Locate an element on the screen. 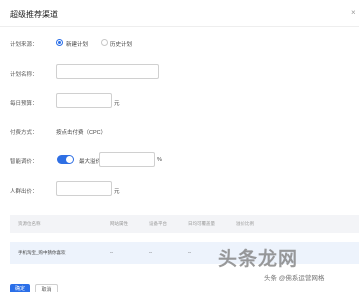 This screenshot has width=359, height=292. cell-coverage: -- is located at coordinates (189, 252).